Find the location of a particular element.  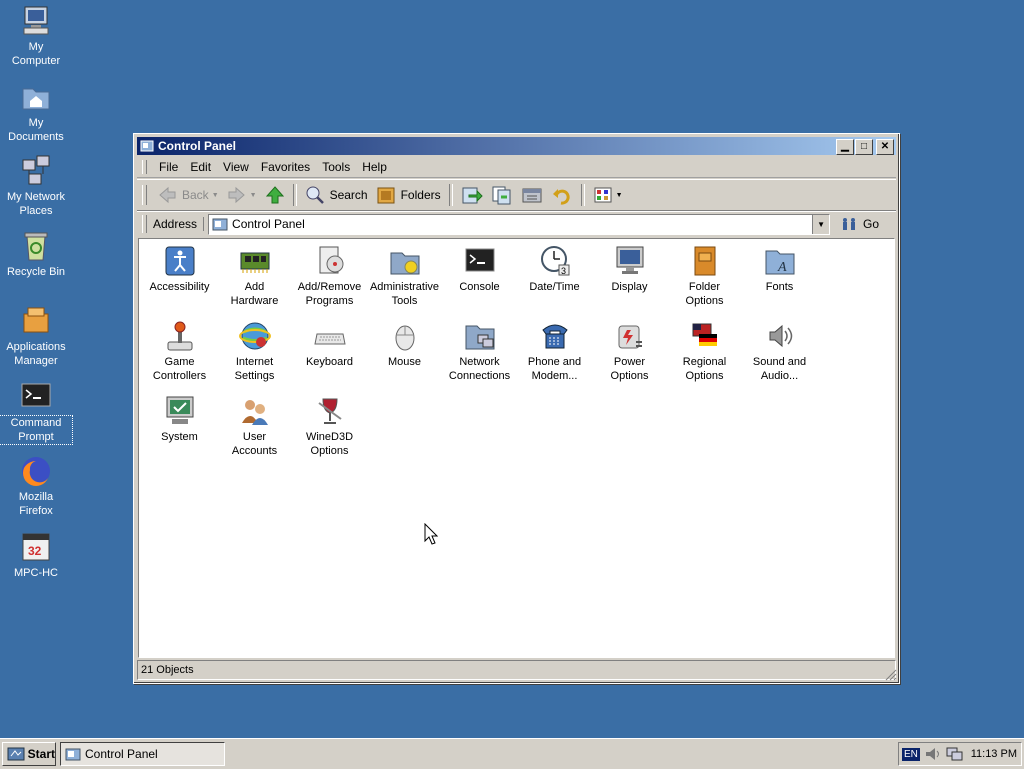

applet-label: Add is located at coordinates (254, 287).